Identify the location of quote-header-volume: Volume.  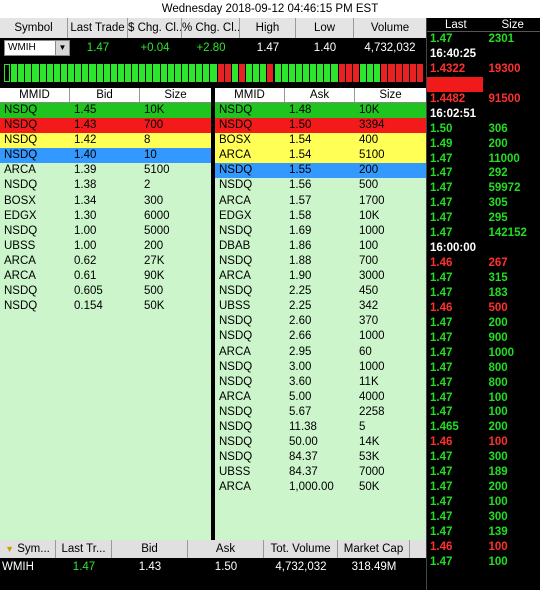
(390, 28).